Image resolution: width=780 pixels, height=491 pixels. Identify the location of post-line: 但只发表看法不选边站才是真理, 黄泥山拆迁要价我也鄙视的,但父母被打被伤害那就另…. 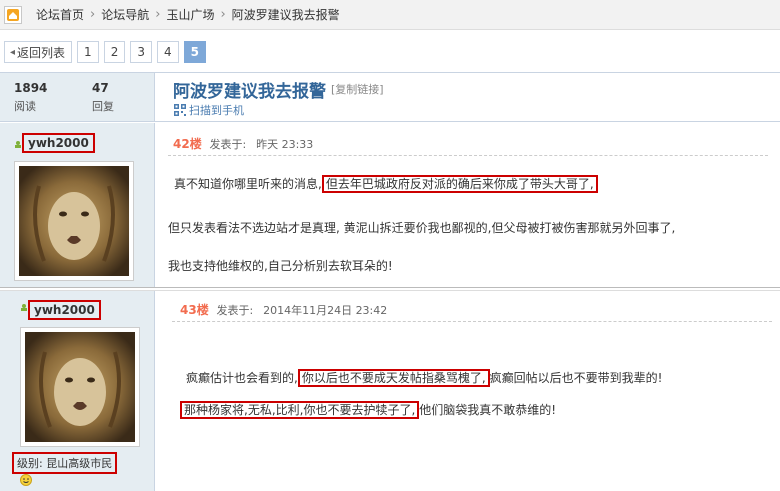
(421, 227).